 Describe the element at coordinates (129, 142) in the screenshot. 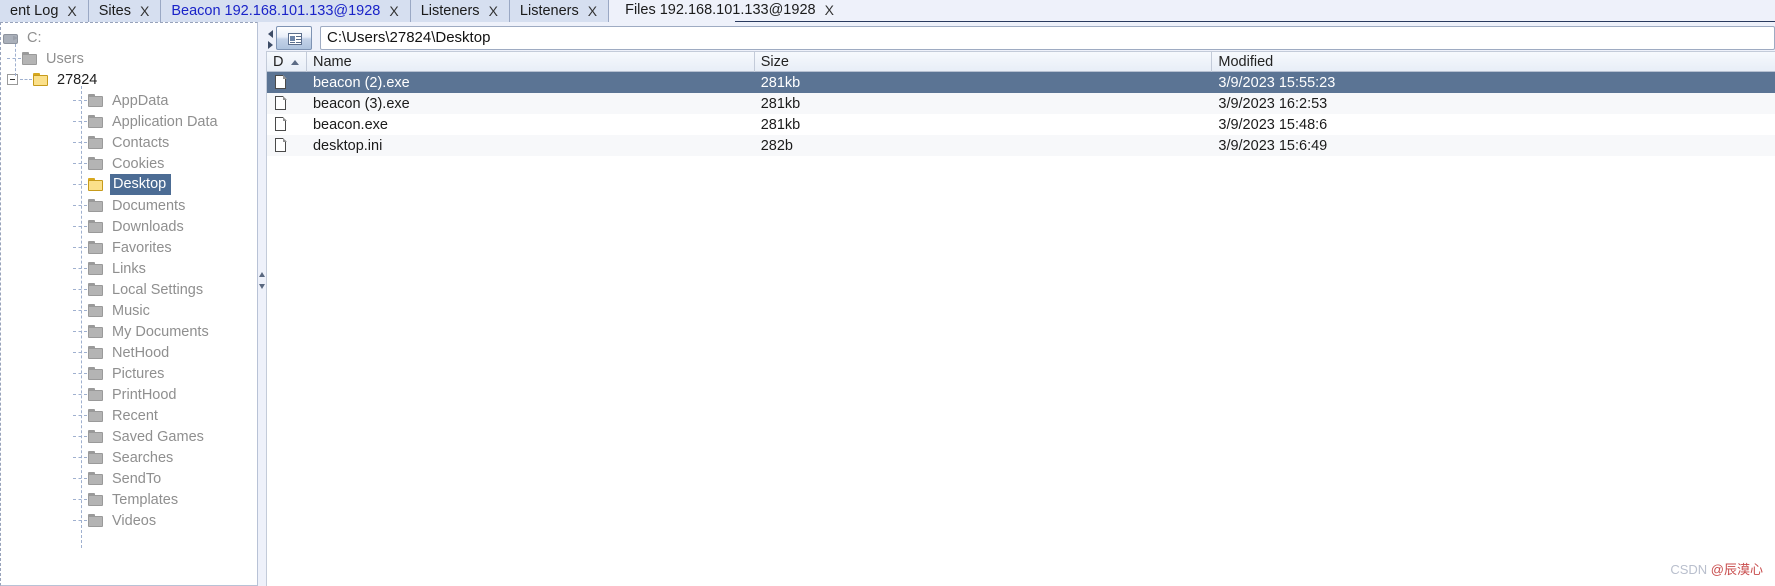

I see `tree-item-contacts: Contacts` at that location.